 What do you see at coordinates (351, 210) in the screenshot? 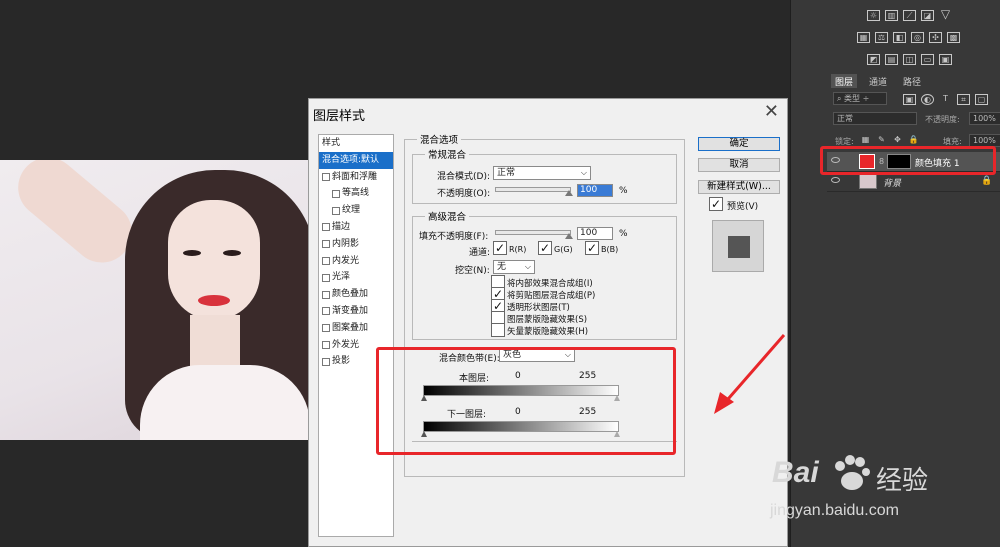
I see `style-item-label: 纹理` at bounding box center [351, 210].